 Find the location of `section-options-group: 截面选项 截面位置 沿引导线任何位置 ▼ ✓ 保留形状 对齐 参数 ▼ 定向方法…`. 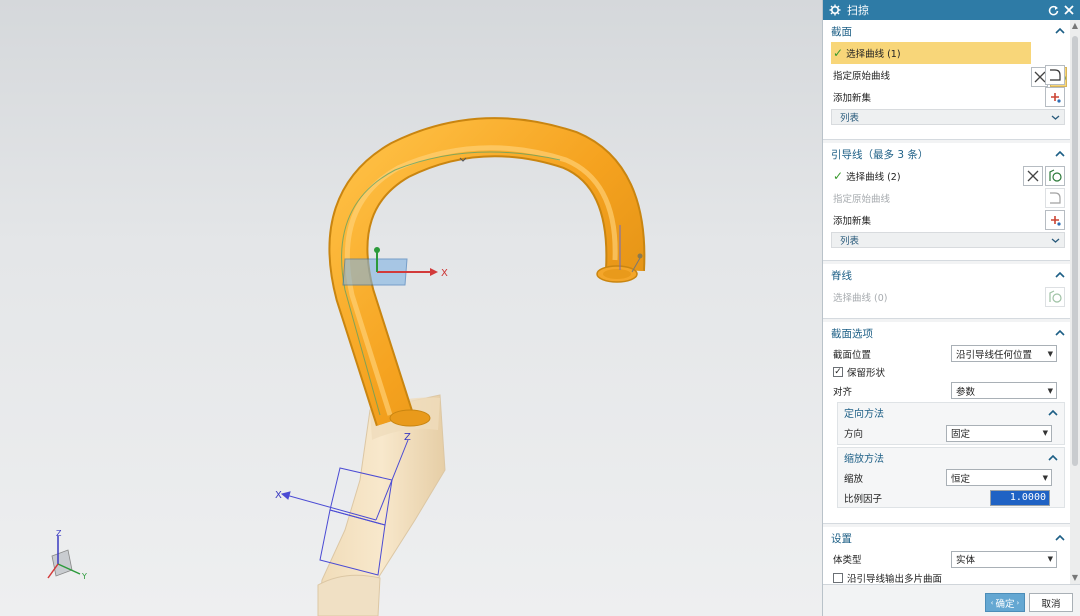

section-options-group: 截面选项 截面位置 沿引导线任何位置 ▼ ✓ 保留形状 对齐 参数 ▼ 定向方法… is located at coordinates (947, 423).